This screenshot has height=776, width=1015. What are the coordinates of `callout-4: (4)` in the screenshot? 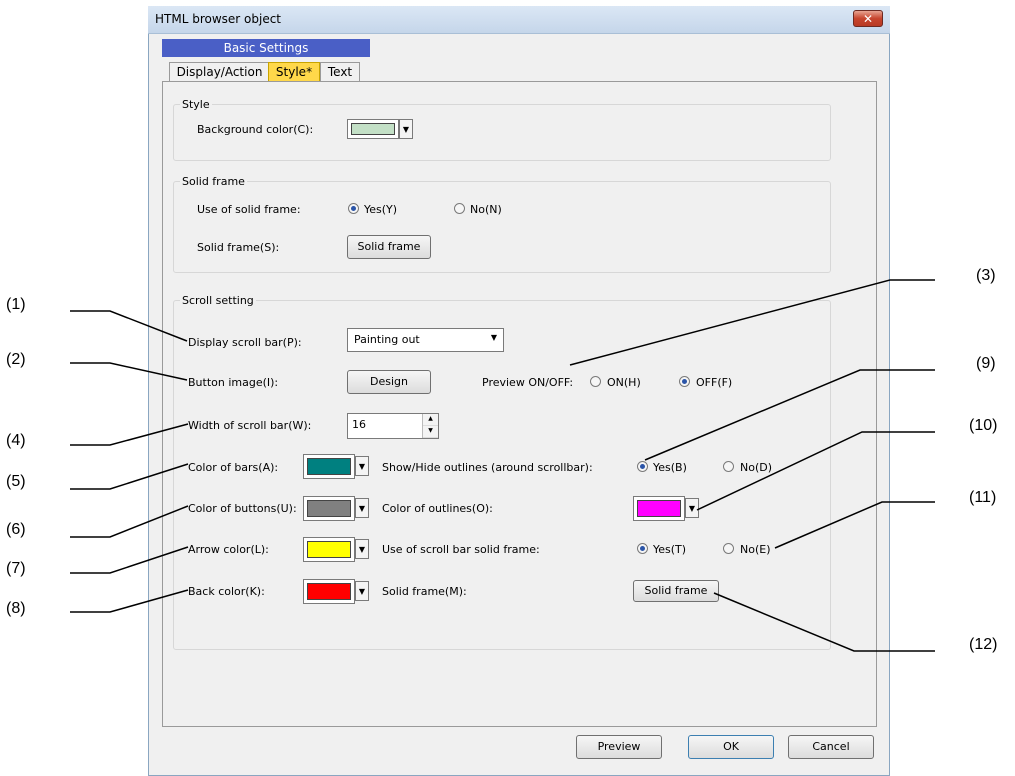 It's located at (16, 440).